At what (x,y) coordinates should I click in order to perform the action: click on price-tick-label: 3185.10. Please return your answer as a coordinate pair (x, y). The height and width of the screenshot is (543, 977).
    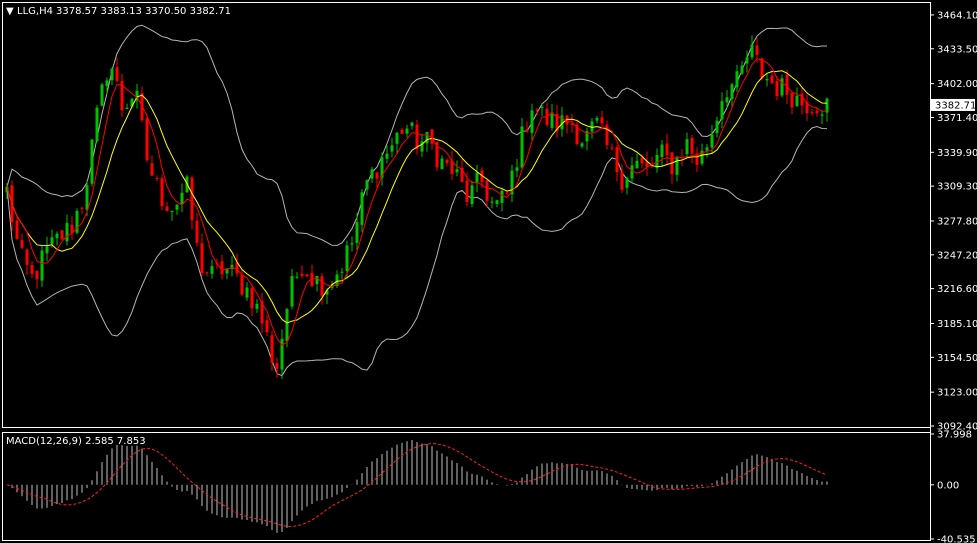
    Looking at the image, I should click on (957, 324).